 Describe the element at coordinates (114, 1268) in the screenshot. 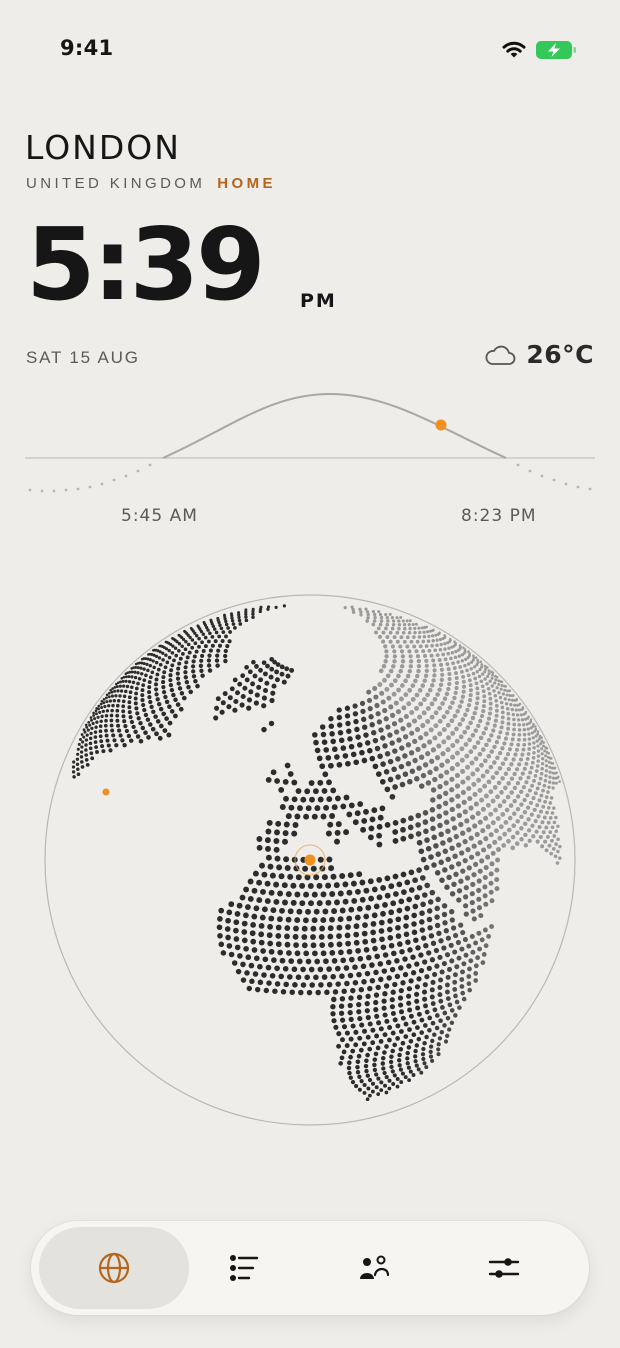

I see `tab-globe` at that location.